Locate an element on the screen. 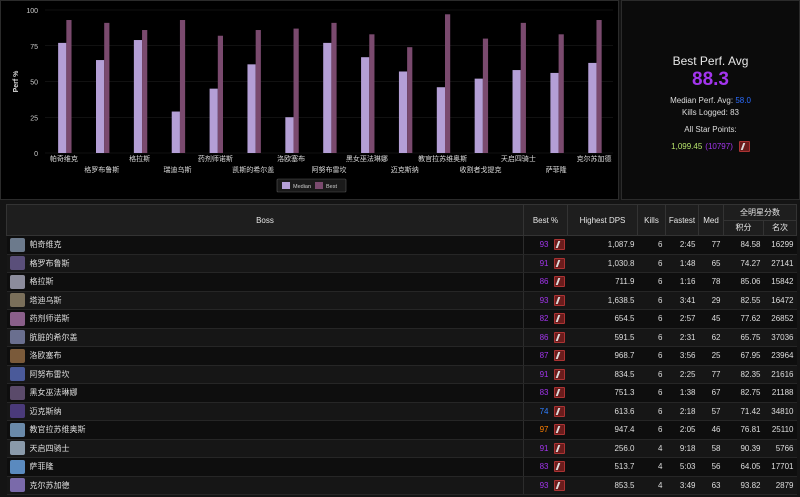 The image size is (800, 497). boss-name: 洛欧塞布 is located at coordinates (46, 355).